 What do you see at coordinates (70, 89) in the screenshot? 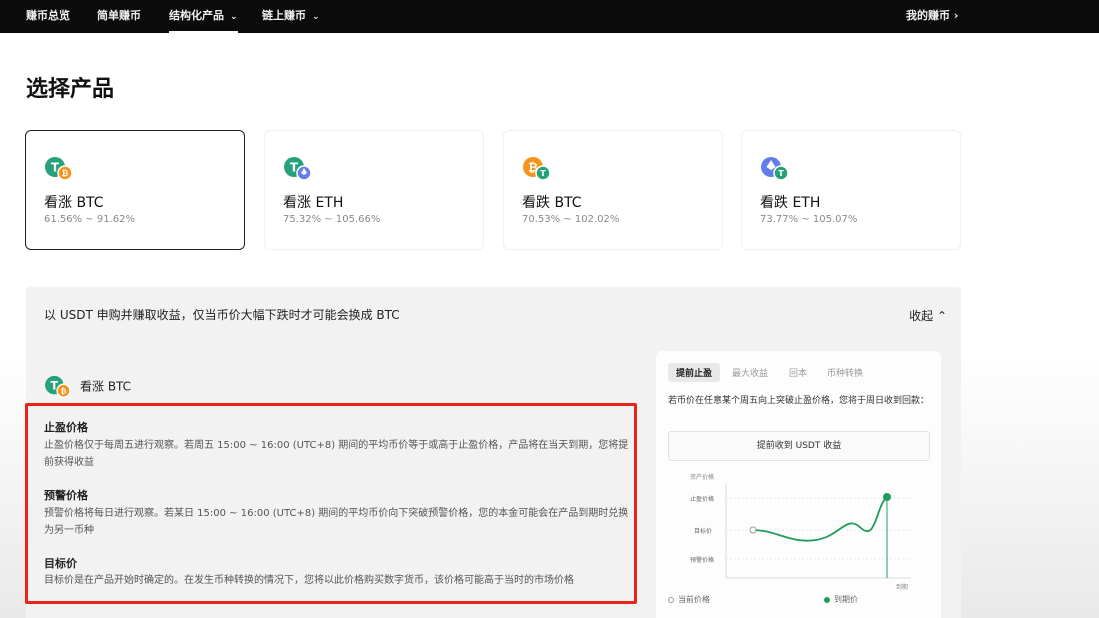
I see `page-title: 选择产品` at bounding box center [70, 89].